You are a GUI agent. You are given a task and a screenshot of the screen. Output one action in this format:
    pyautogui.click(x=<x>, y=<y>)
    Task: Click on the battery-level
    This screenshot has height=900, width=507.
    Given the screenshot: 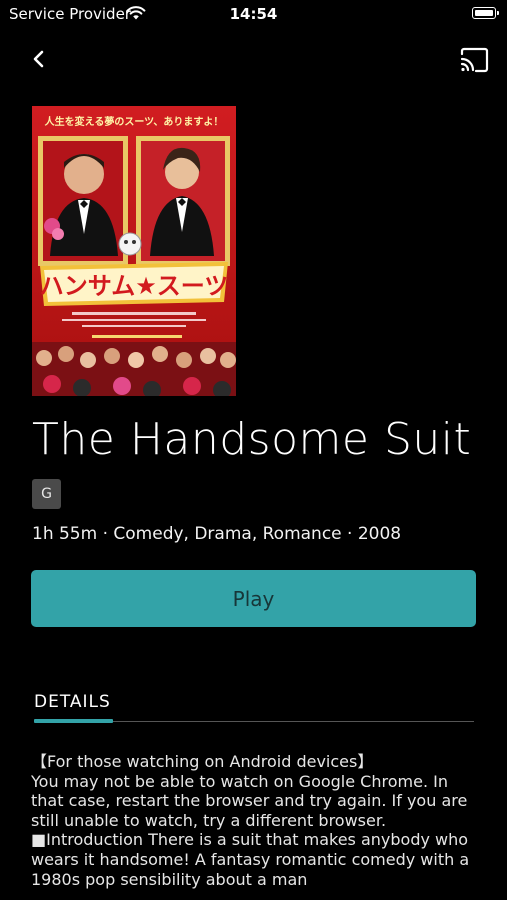 What is the action you would take?
    pyautogui.click(x=483, y=12)
    